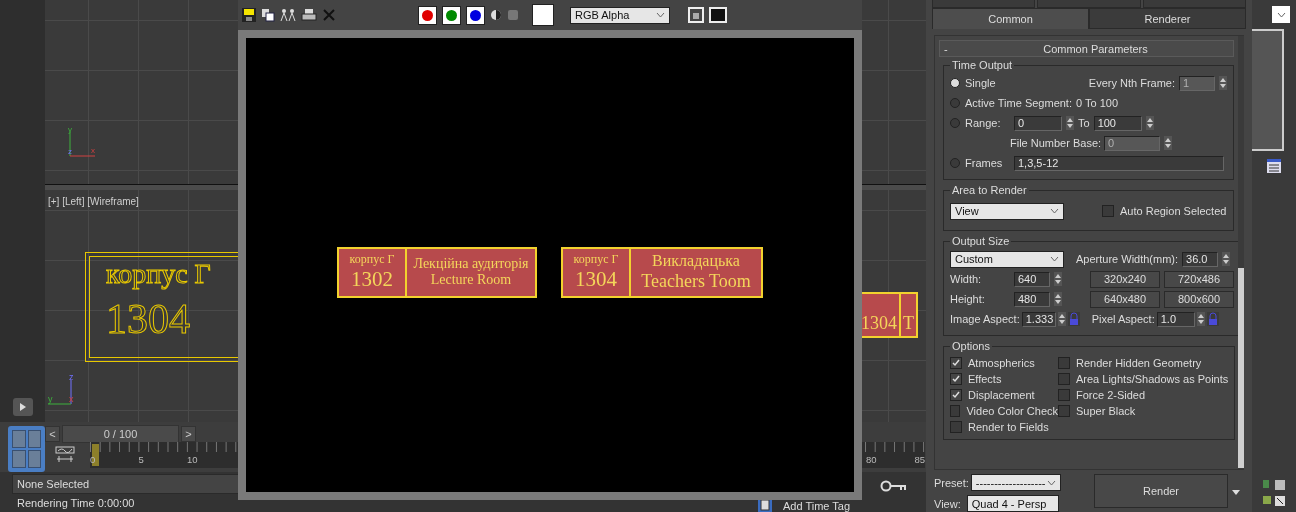 The width and height of the screenshot is (1296, 512). What do you see at coordinates (1236, 492) in the screenshot?
I see `caret-icon` at bounding box center [1236, 492].